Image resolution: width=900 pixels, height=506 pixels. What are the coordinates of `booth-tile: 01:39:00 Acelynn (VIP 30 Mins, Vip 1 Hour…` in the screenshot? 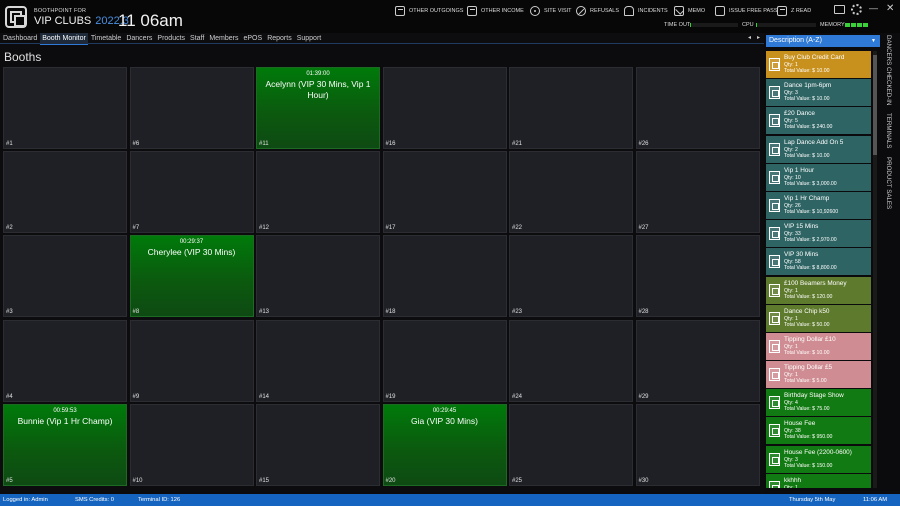 It's located at (318, 108).